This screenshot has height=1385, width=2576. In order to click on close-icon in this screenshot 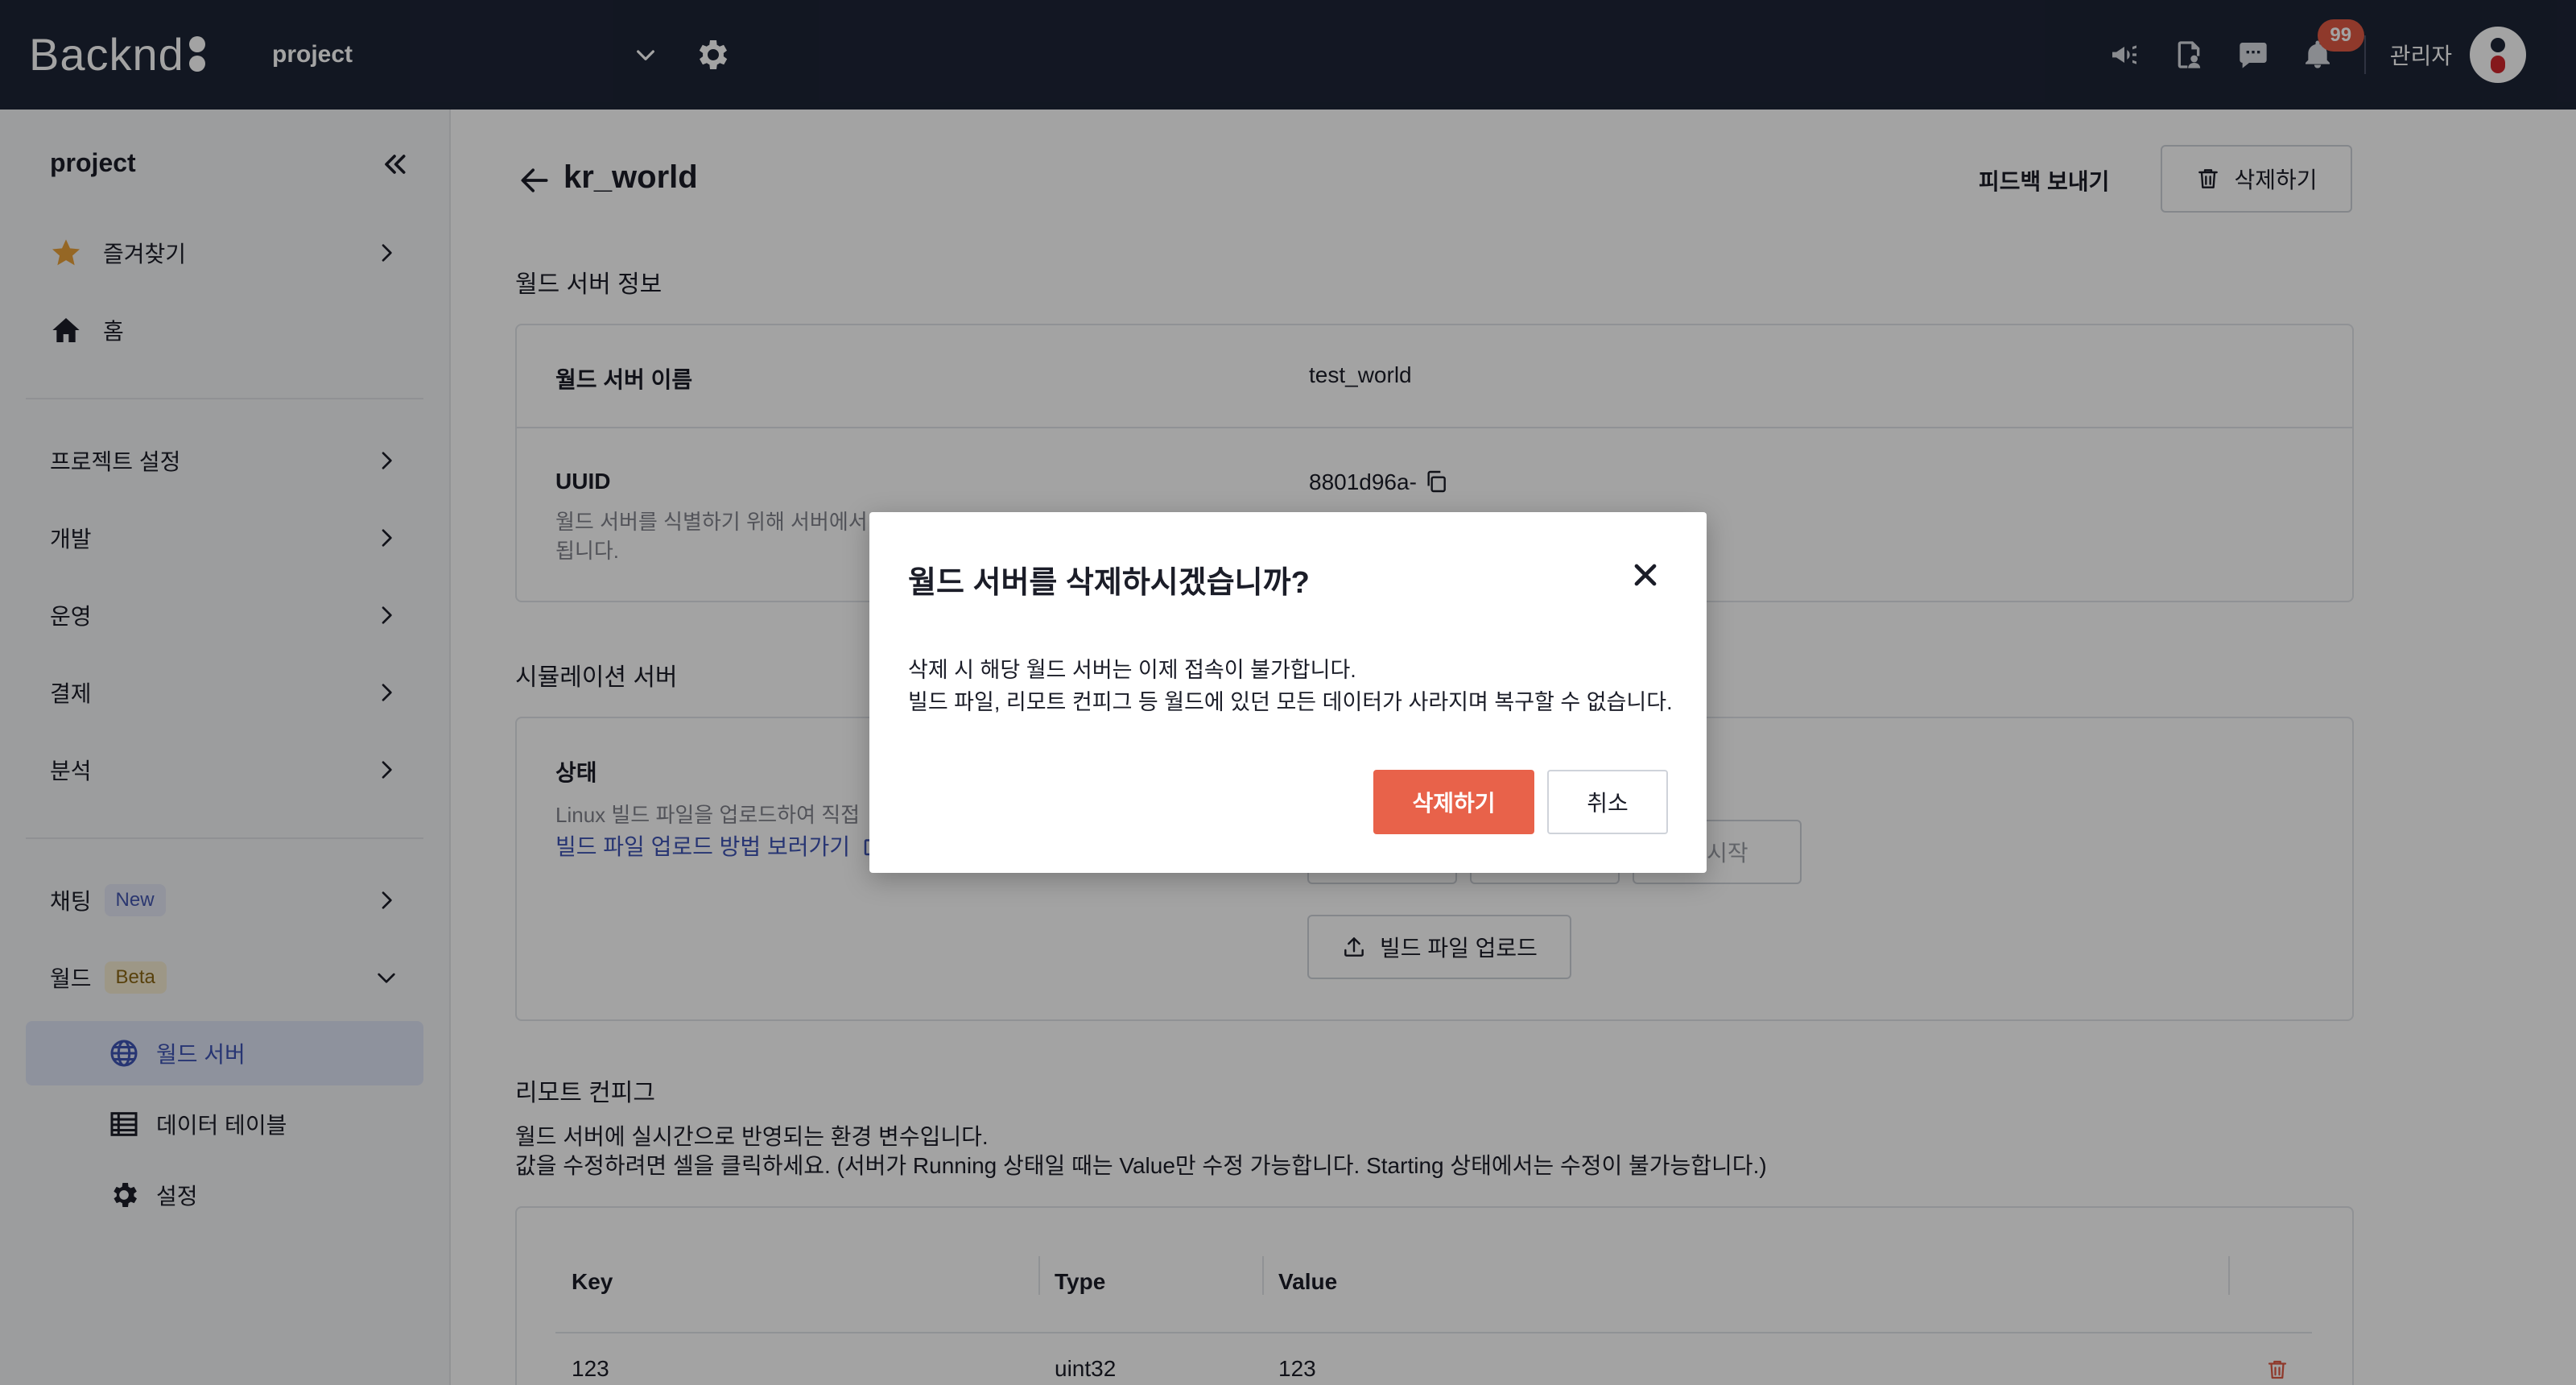, I will do `click(1645, 575)`.